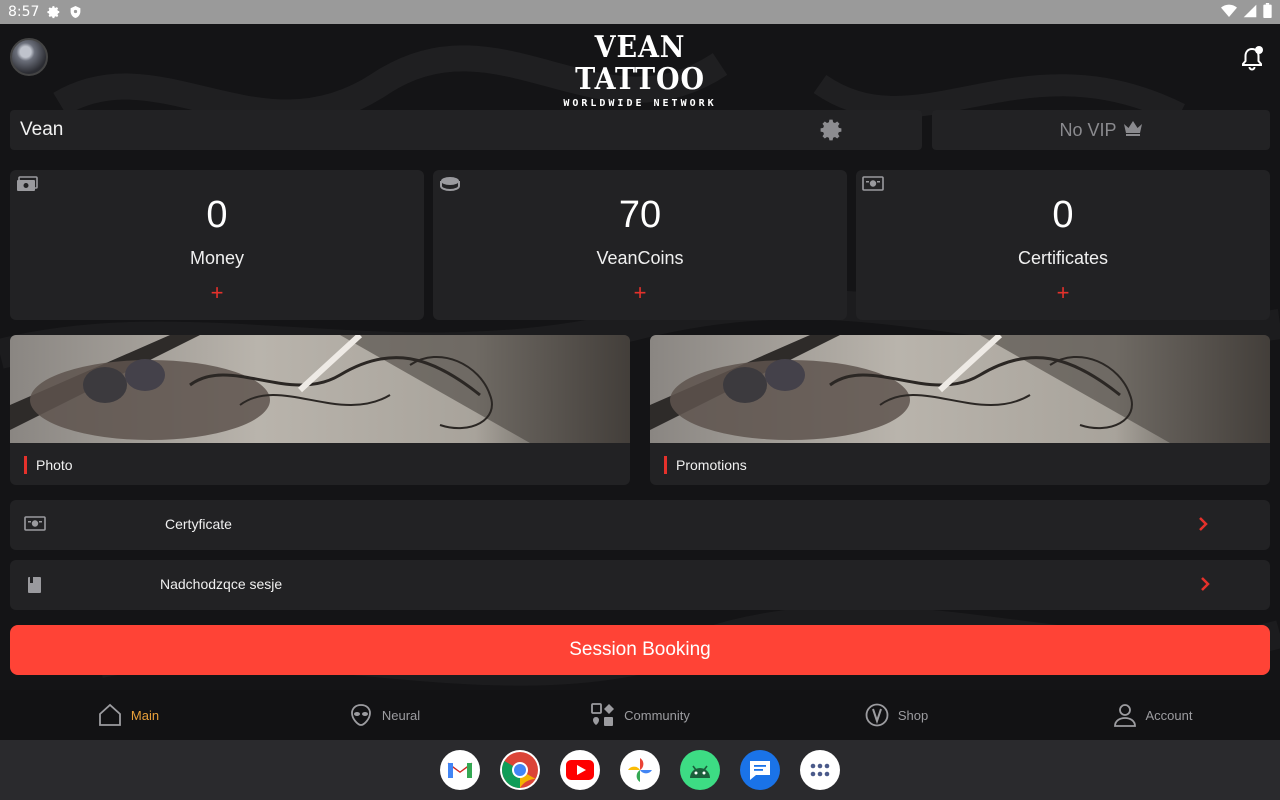 The height and width of the screenshot is (800, 1280). I want to click on wifi-icon, so click(1229, 12).